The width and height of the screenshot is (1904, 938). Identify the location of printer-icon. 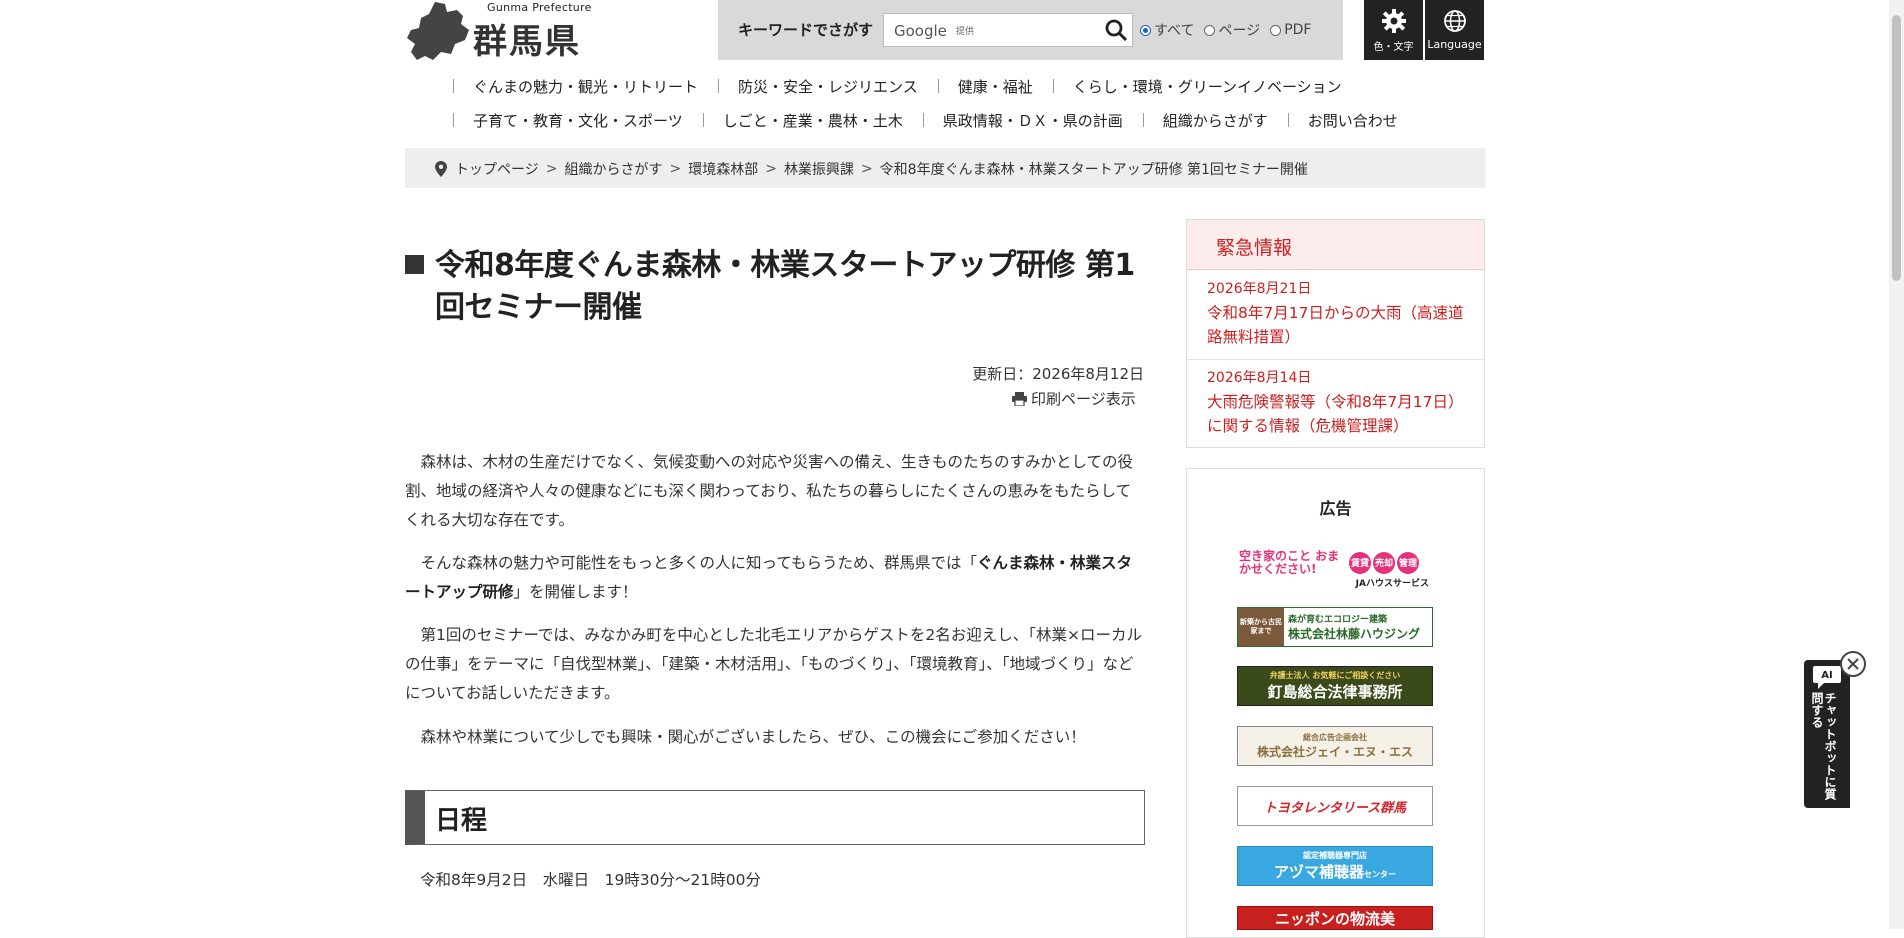
(1019, 398).